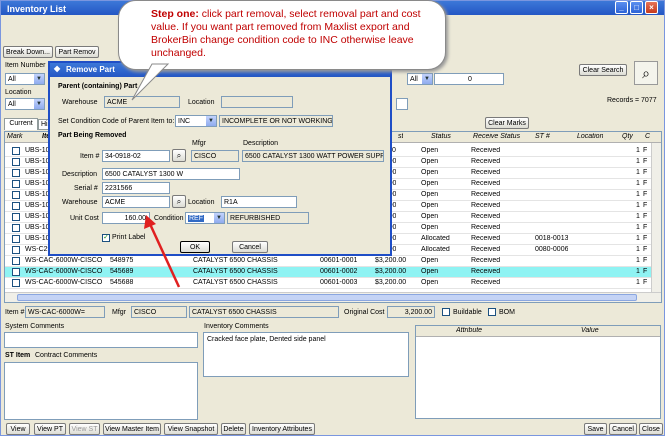  Describe the element at coordinates (156, 175) in the screenshot. I see `annotation-overlay` at that location.